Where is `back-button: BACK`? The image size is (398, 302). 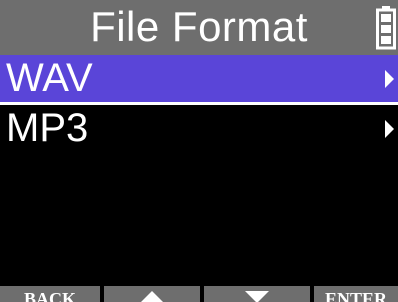
back-button: BACK is located at coordinates (50, 294).